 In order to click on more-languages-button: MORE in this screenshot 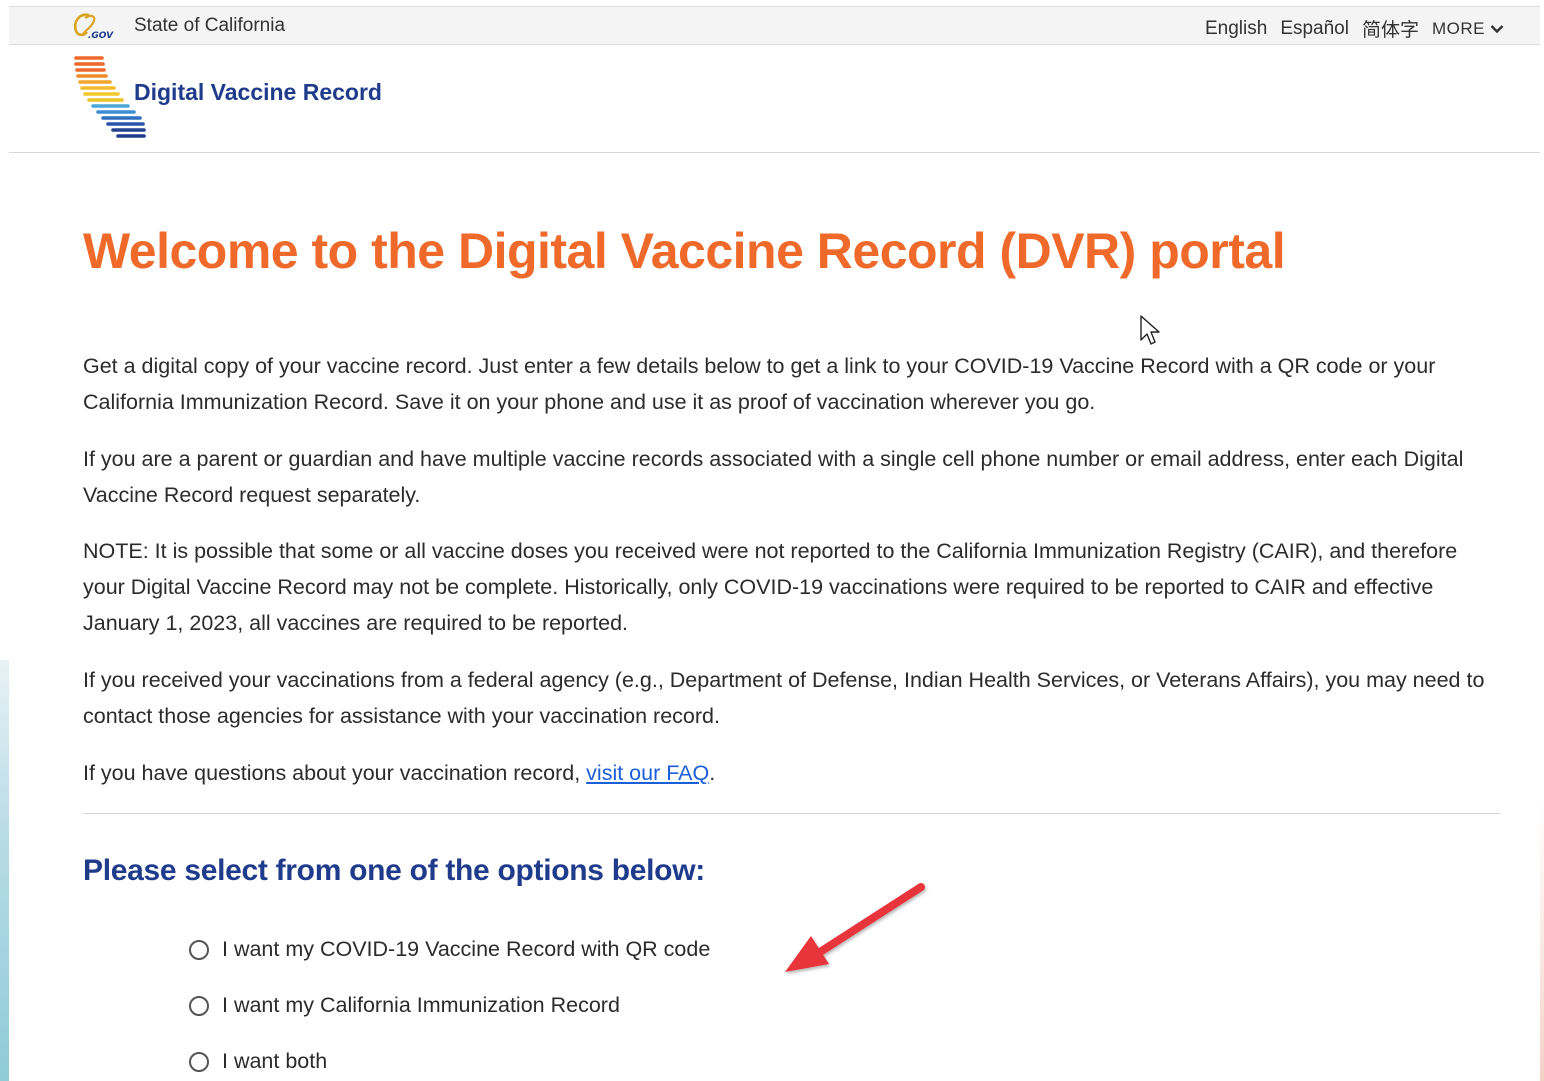, I will do `click(1468, 29)`.